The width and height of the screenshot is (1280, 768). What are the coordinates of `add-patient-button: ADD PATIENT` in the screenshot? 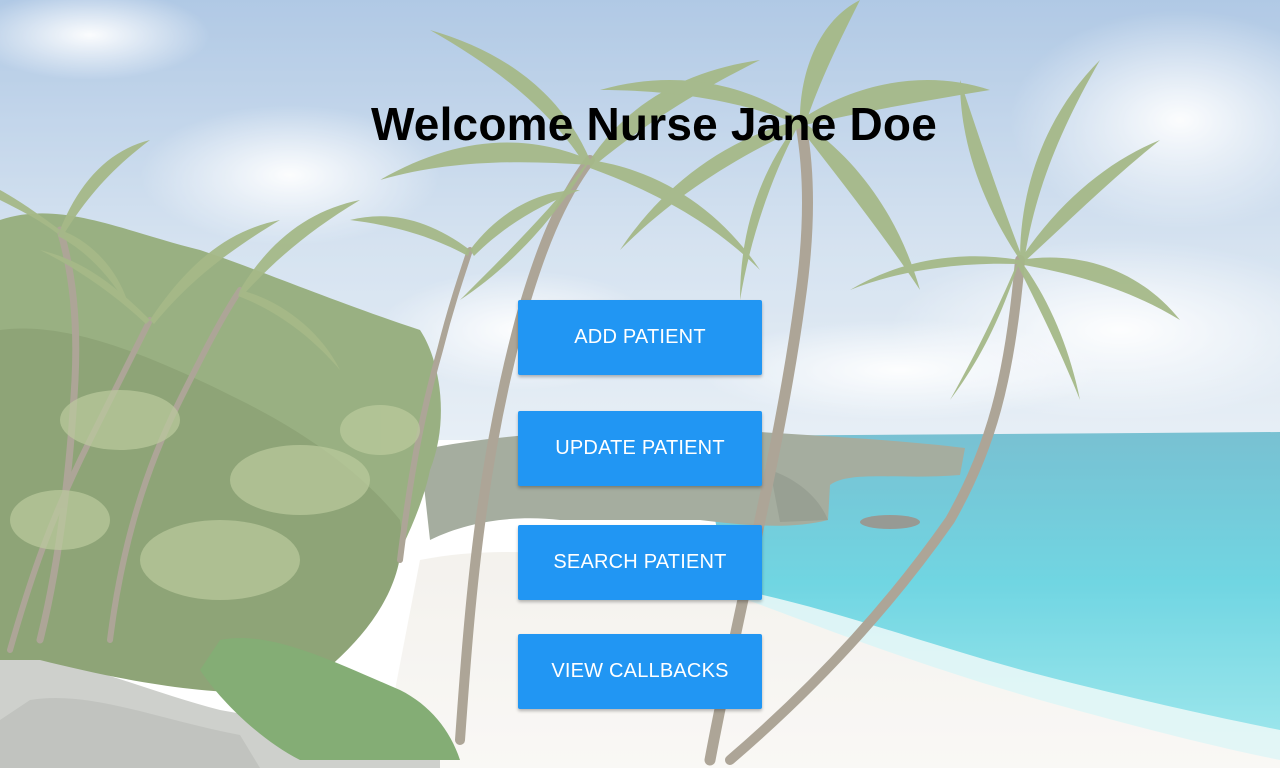 It's located at (640, 337).